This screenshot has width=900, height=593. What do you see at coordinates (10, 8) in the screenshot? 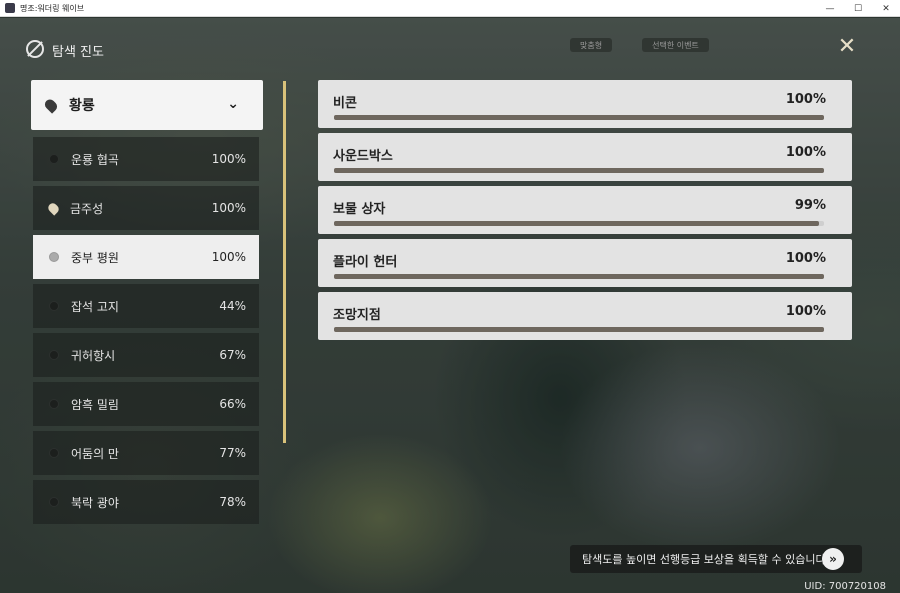
I see `app-icon` at bounding box center [10, 8].